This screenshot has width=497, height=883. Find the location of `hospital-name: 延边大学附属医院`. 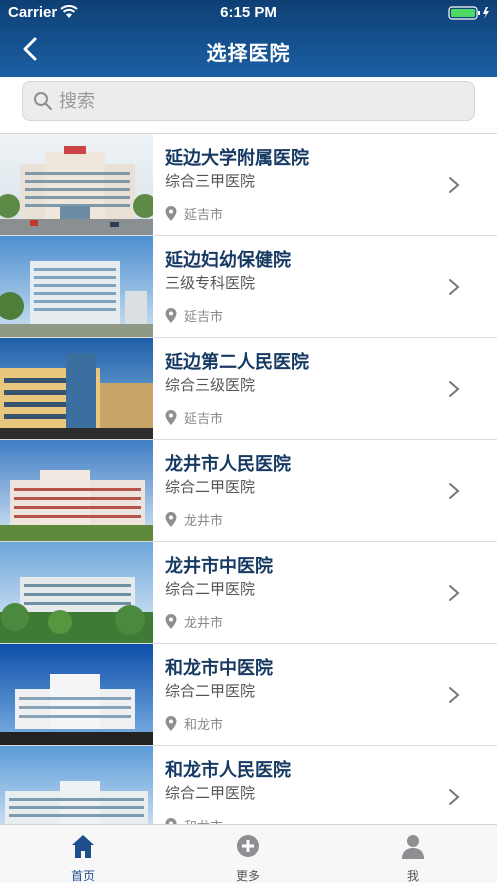

hospital-name: 延边大学附属医院 is located at coordinates (237, 158).